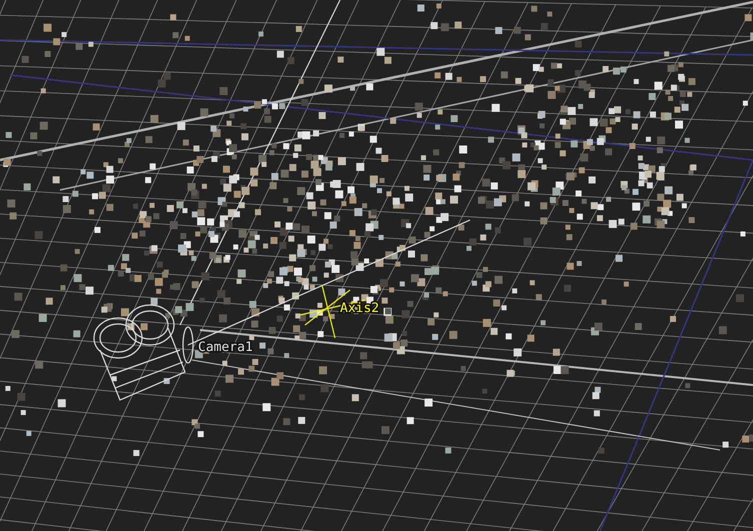 This screenshot has height=531, width=753. I want to click on camera-label: Camera1, so click(225, 347).